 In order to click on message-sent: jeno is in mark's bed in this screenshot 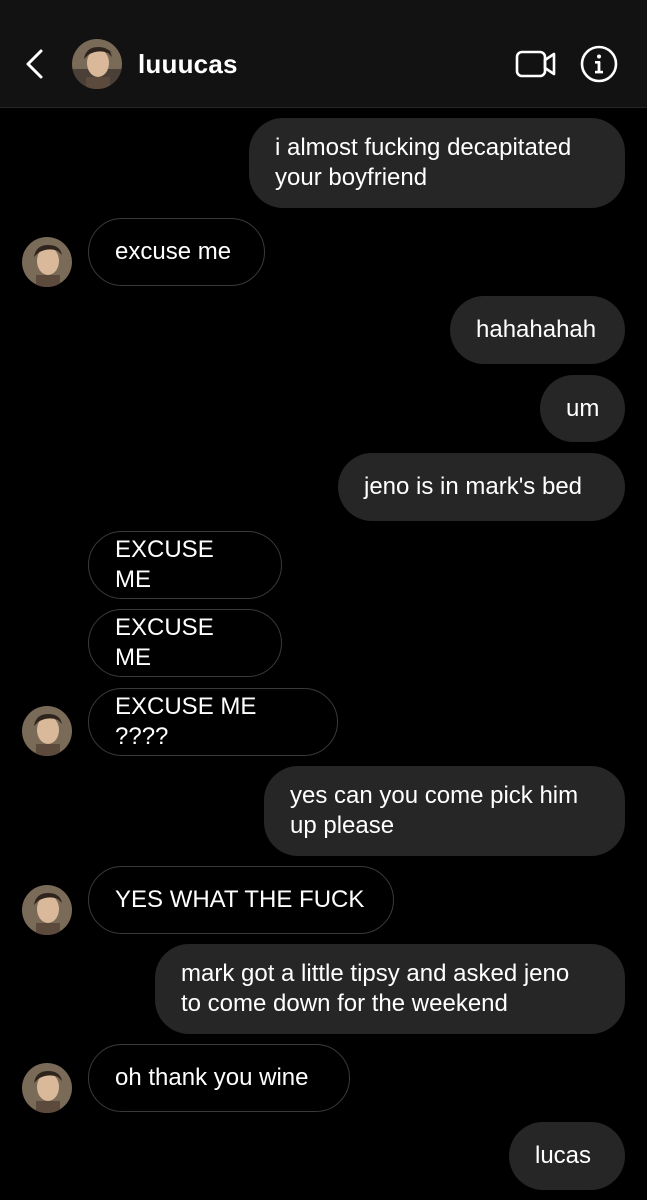, I will do `click(481, 487)`.